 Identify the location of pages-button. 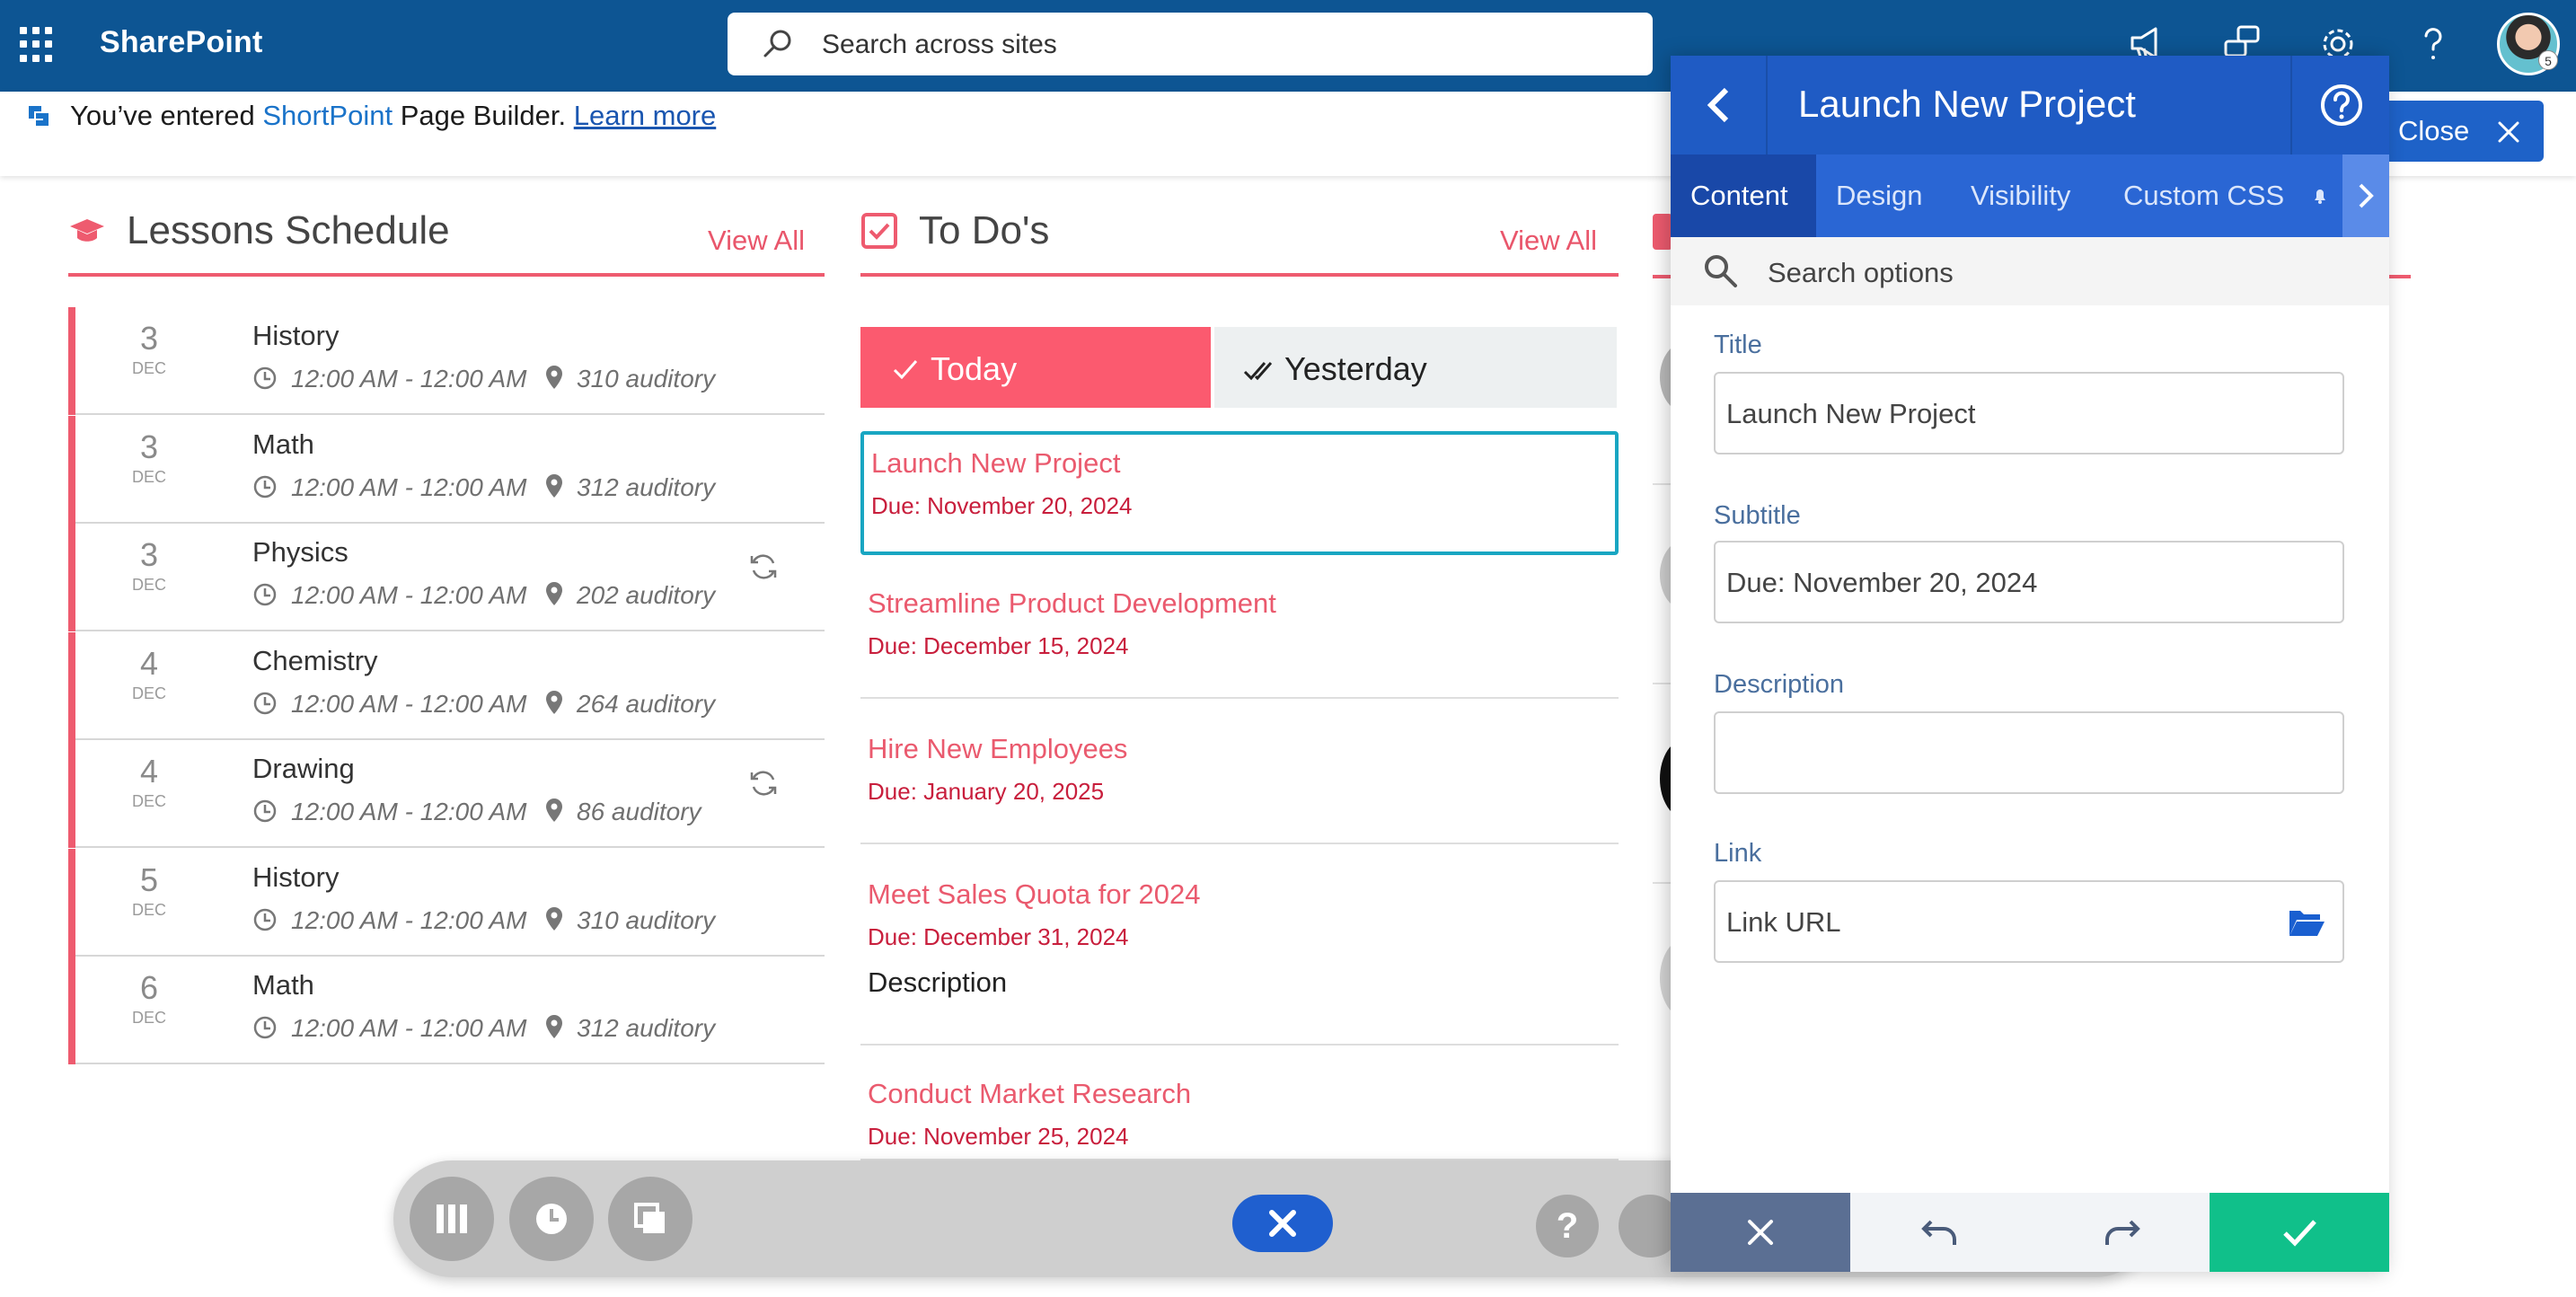
(650, 1219).